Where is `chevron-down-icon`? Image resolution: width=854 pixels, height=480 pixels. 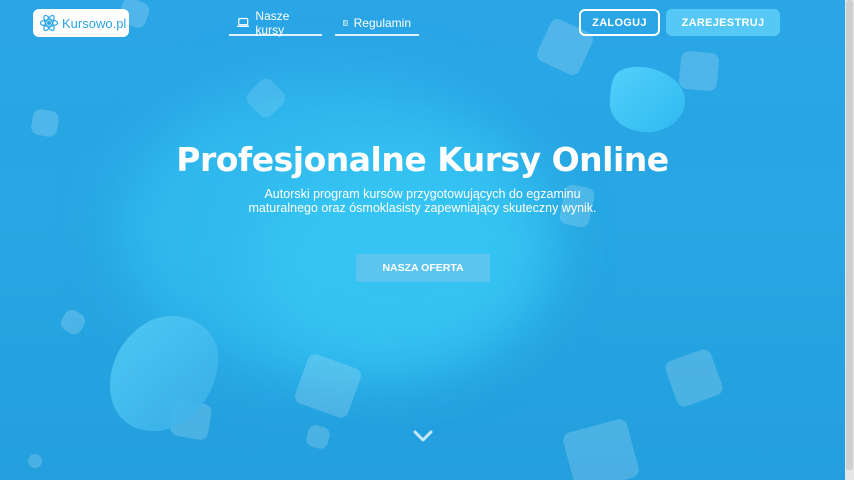 chevron-down-icon is located at coordinates (423, 436).